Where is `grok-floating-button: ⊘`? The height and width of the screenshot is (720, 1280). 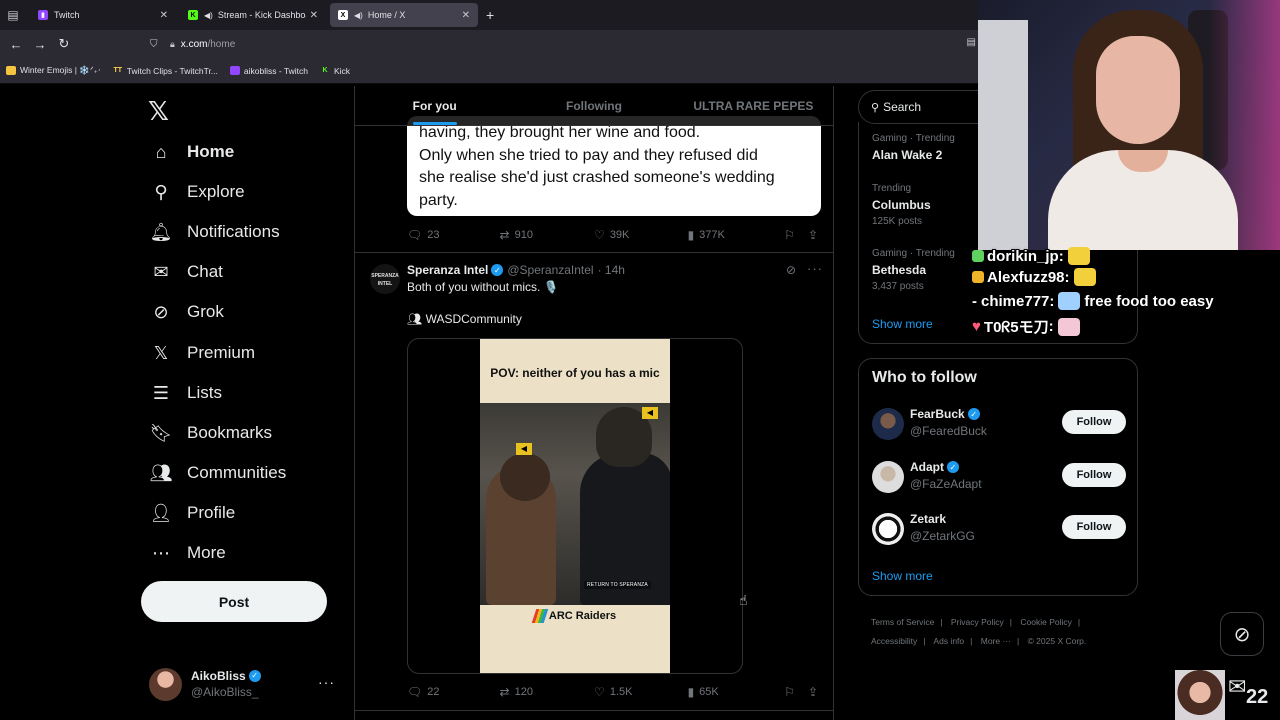
grok-floating-button: ⊘ is located at coordinates (1242, 634).